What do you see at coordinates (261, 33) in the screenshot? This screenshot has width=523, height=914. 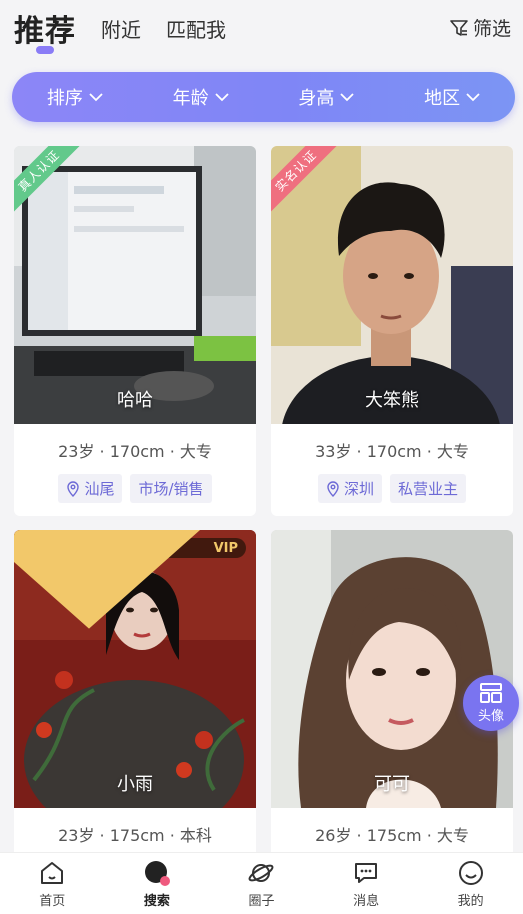 I see `top-bar: 推荐 附近 匹配我 筛选` at bounding box center [261, 33].